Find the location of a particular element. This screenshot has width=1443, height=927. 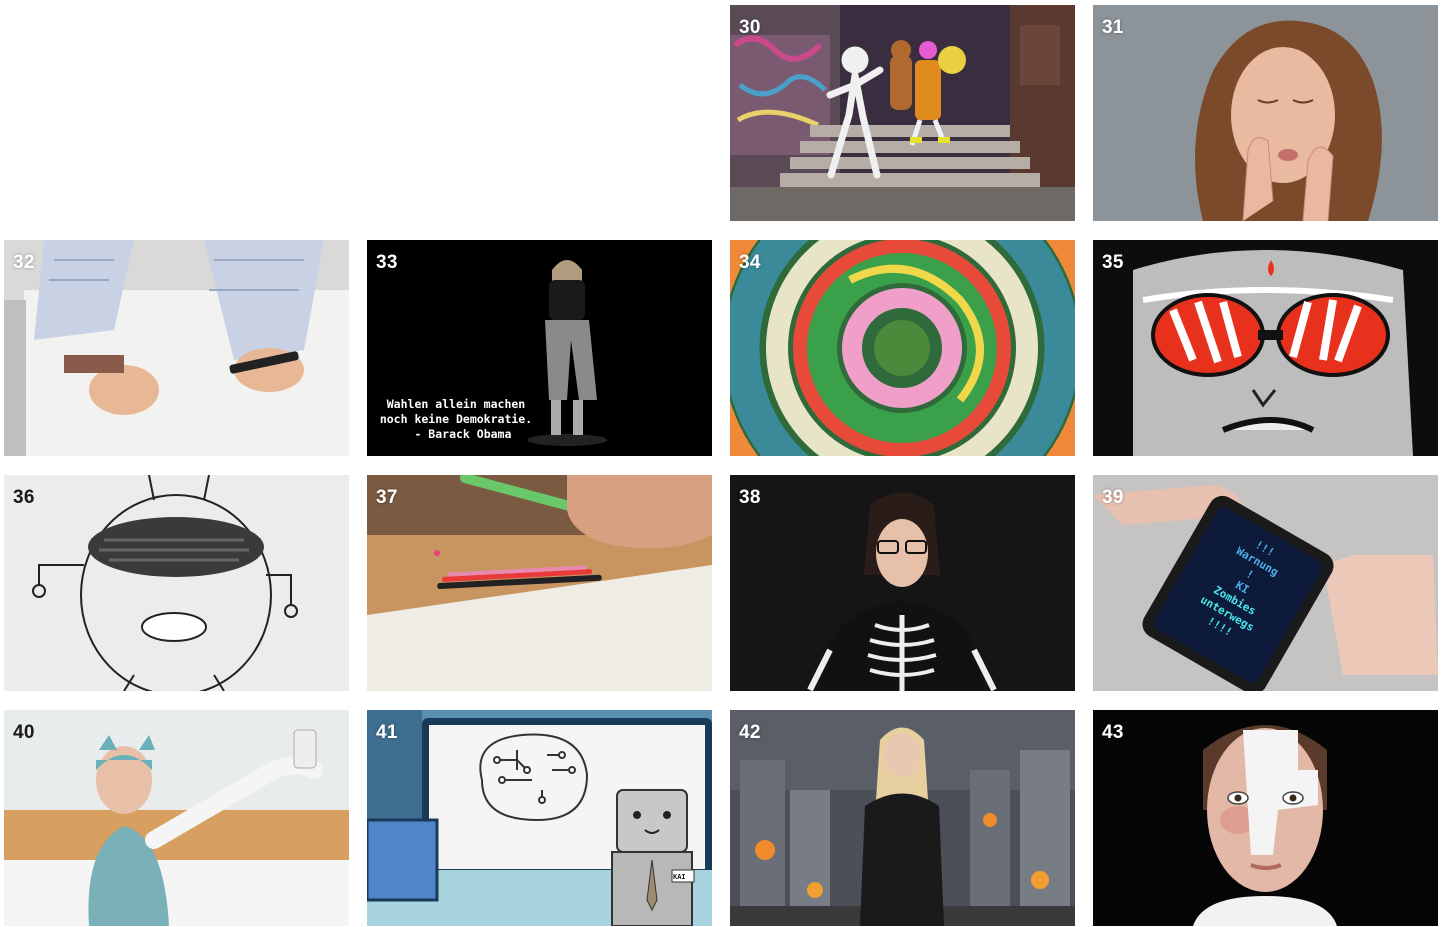

tile-42: 42 is located at coordinates (902, 818).